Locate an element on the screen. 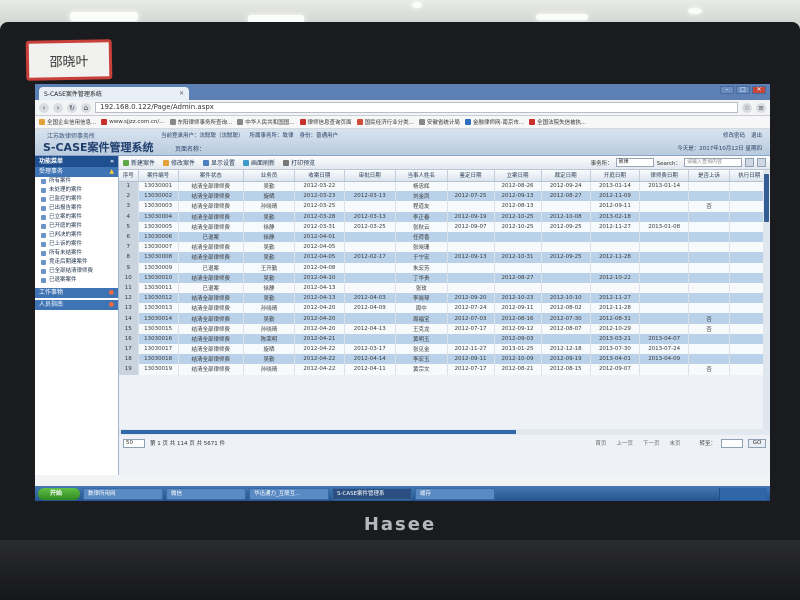 The width and height of the screenshot is (800, 600). sidebar-item: 竞走后期建案件 is located at coordinates (76, 262).